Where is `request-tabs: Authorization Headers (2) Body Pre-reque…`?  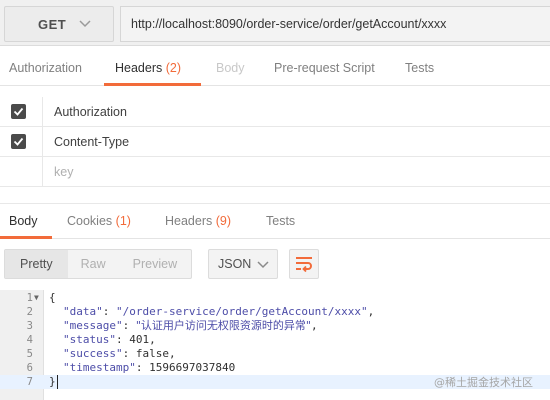 request-tabs: Authorization Headers (2) Body Pre-reque… is located at coordinates (275, 69).